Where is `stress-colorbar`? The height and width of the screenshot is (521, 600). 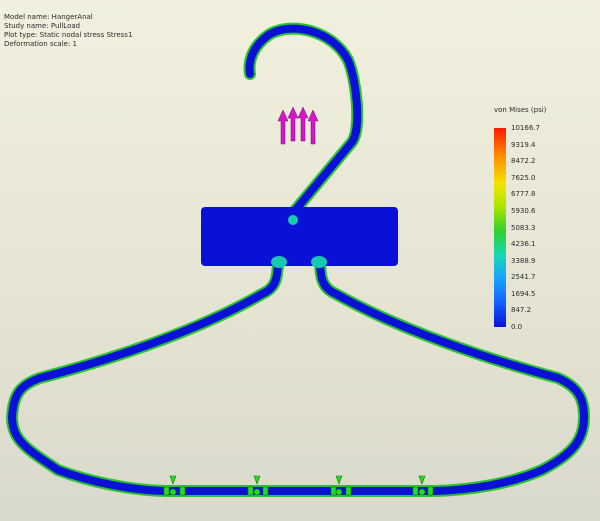
stress-colorbar is located at coordinates (500, 227).